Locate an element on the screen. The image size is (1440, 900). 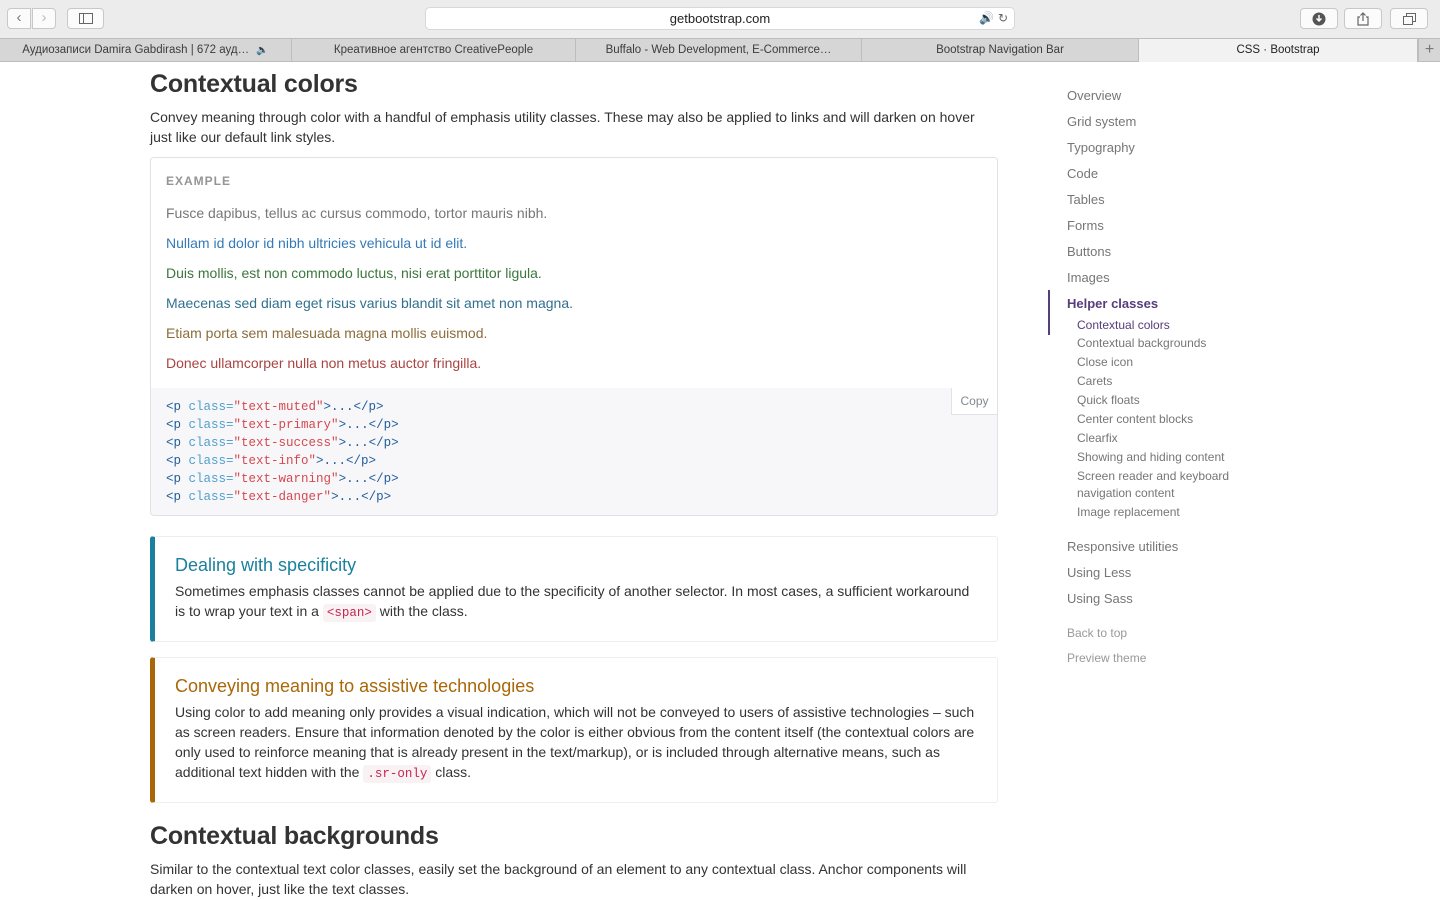
tab-creativepeople: Креативное агентство CreativePeople is located at coordinates (434, 50).